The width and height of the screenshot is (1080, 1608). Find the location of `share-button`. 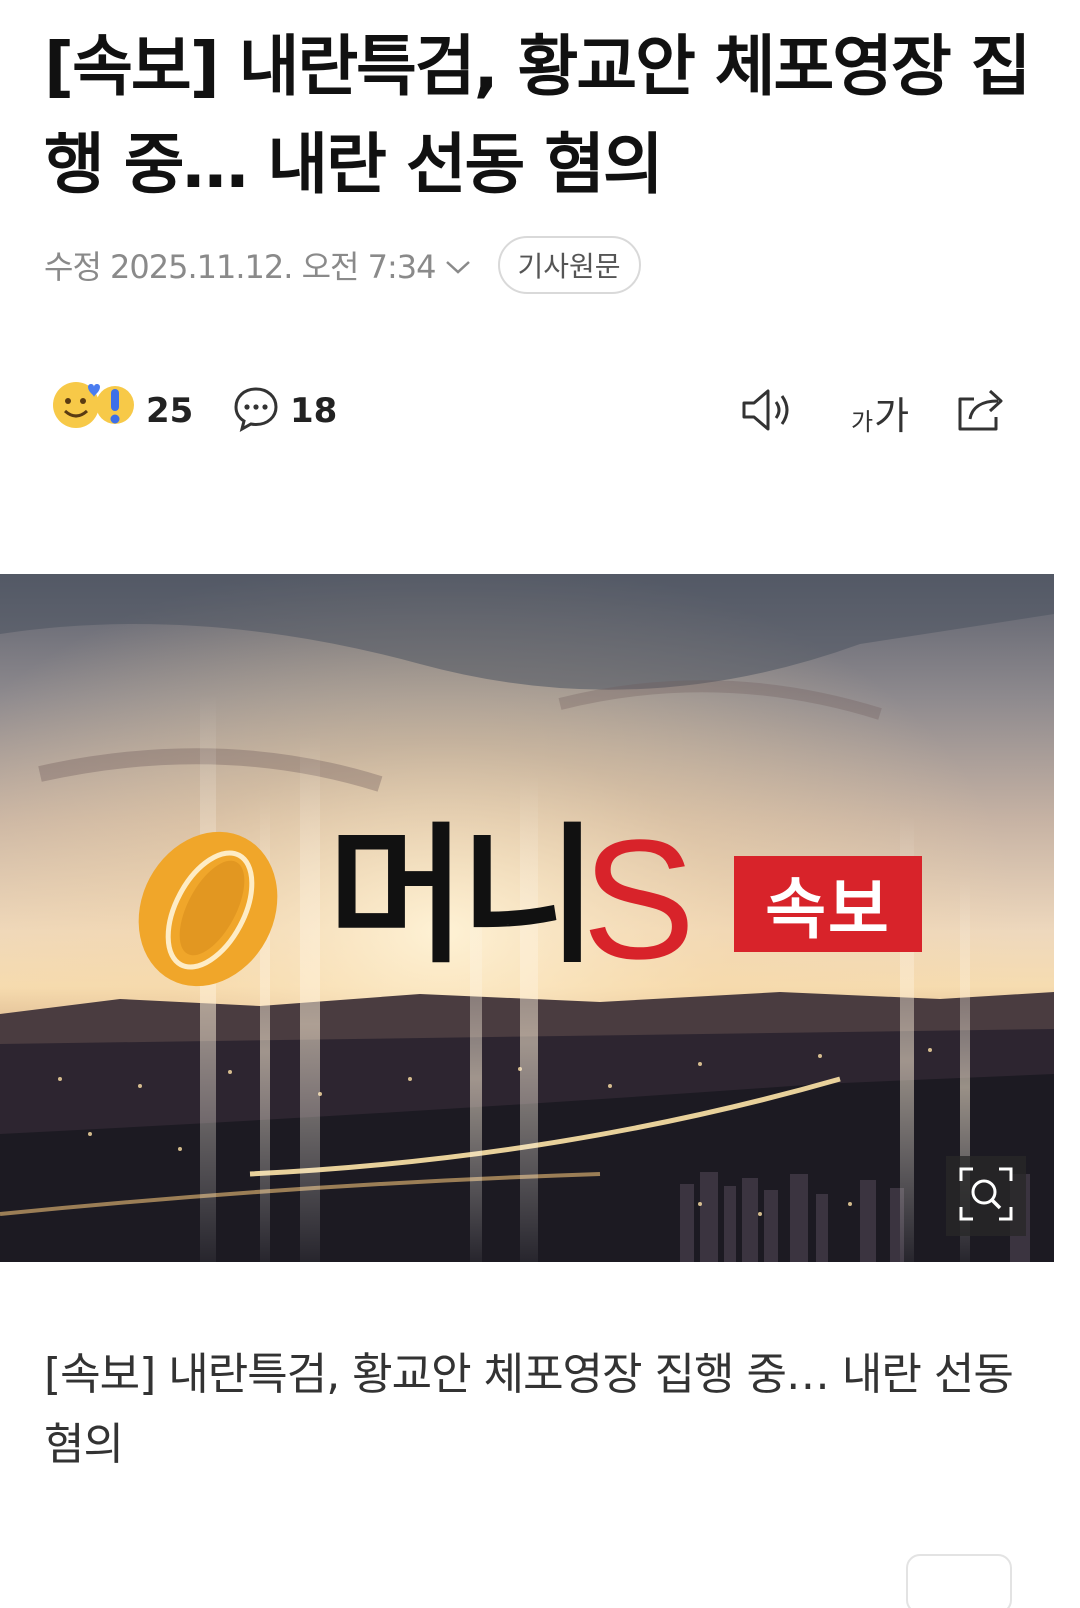

share-button is located at coordinates (980, 412).